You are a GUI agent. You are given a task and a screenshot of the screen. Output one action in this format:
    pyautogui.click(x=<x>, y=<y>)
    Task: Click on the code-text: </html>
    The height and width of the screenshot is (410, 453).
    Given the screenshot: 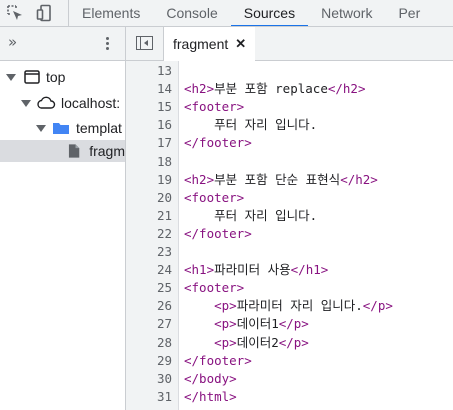 What is the action you would take?
    pyautogui.click(x=210, y=397)
    